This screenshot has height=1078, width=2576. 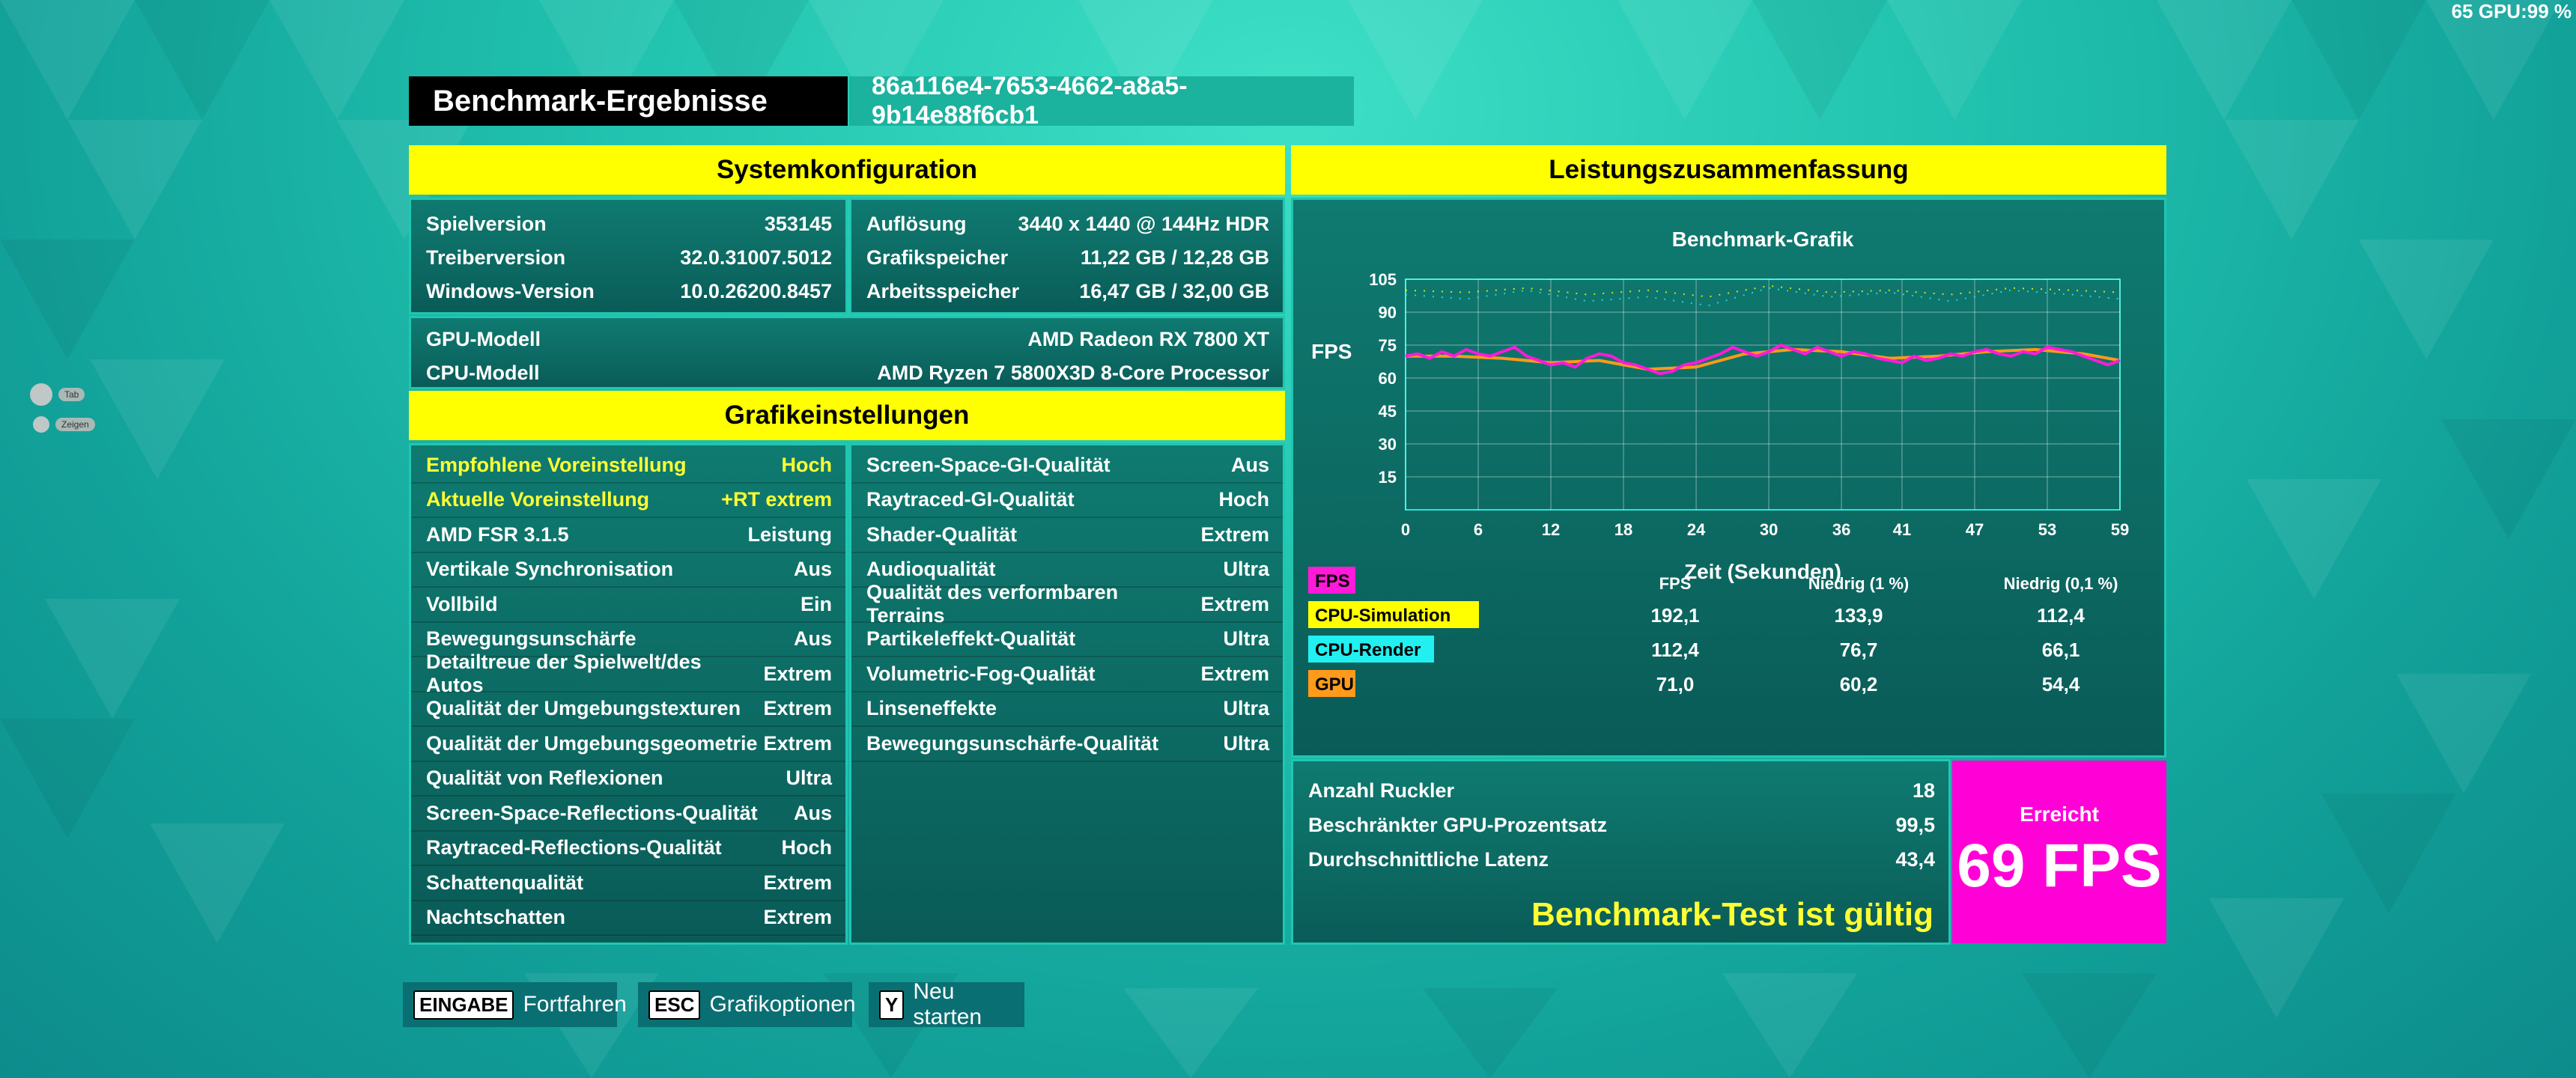 What do you see at coordinates (1067, 501) in the screenshot?
I see `graphics-setting-row: Raytraced-GI-Qualität Hoch` at bounding box center [1067, 501].